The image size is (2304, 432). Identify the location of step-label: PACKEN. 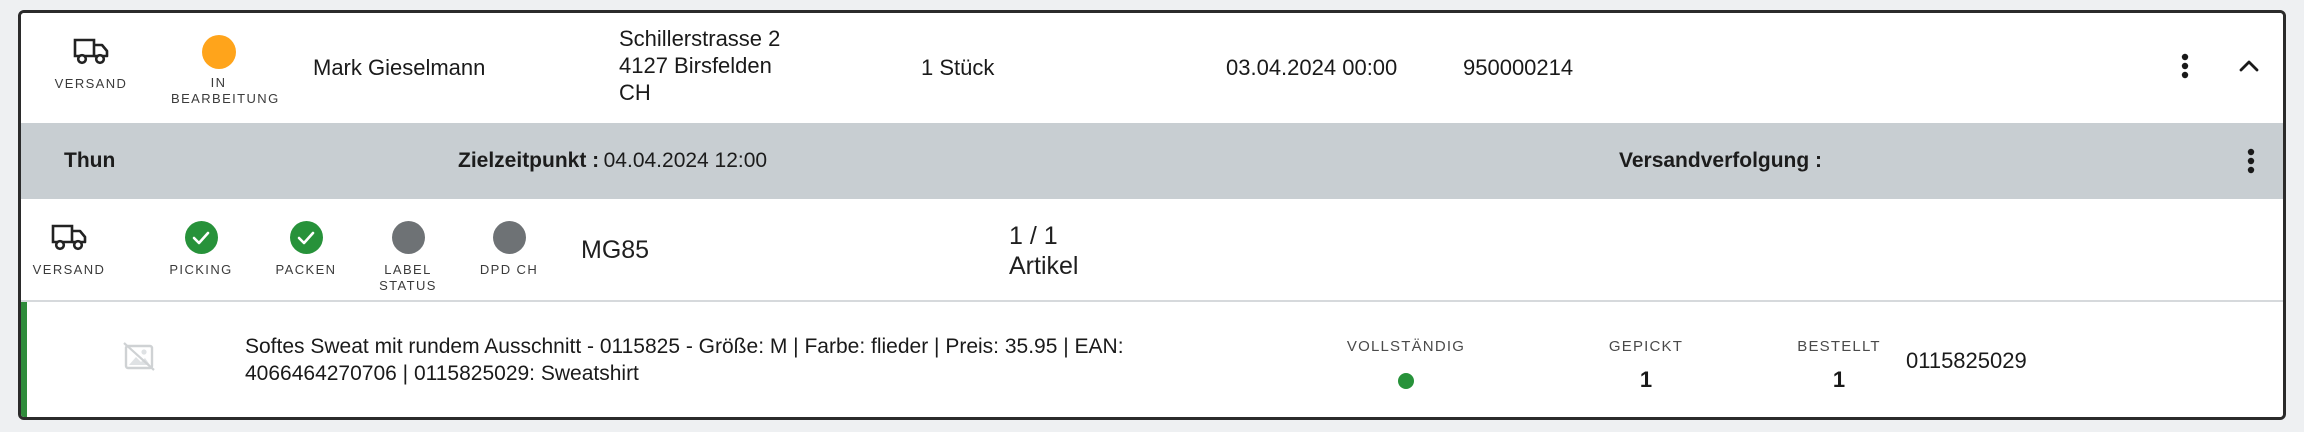
(306, 269).